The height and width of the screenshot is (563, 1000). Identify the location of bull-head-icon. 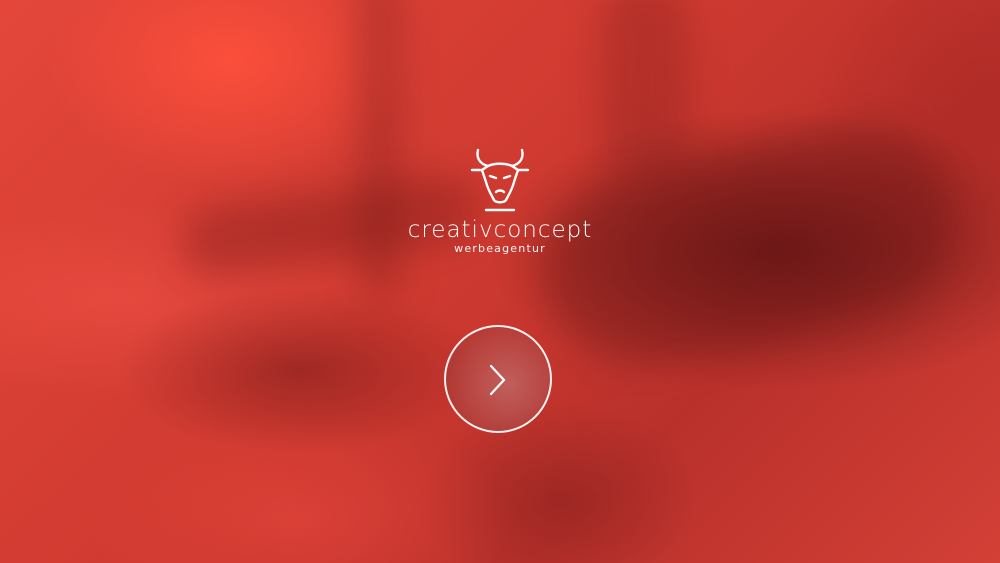
(500, 180).